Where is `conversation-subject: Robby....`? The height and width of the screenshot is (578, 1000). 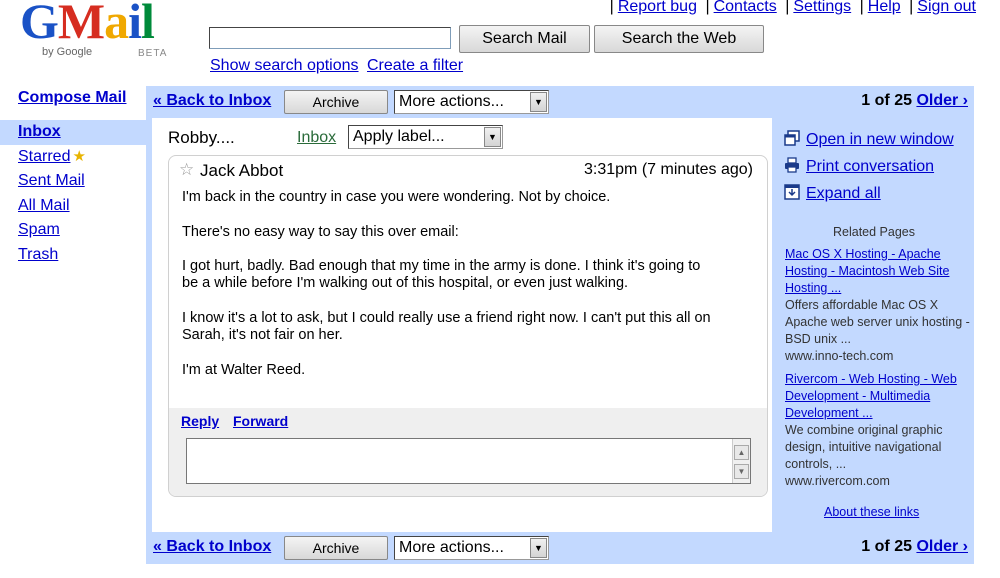
conversation-subject: Robby.... is located at coordinates (201, 137).